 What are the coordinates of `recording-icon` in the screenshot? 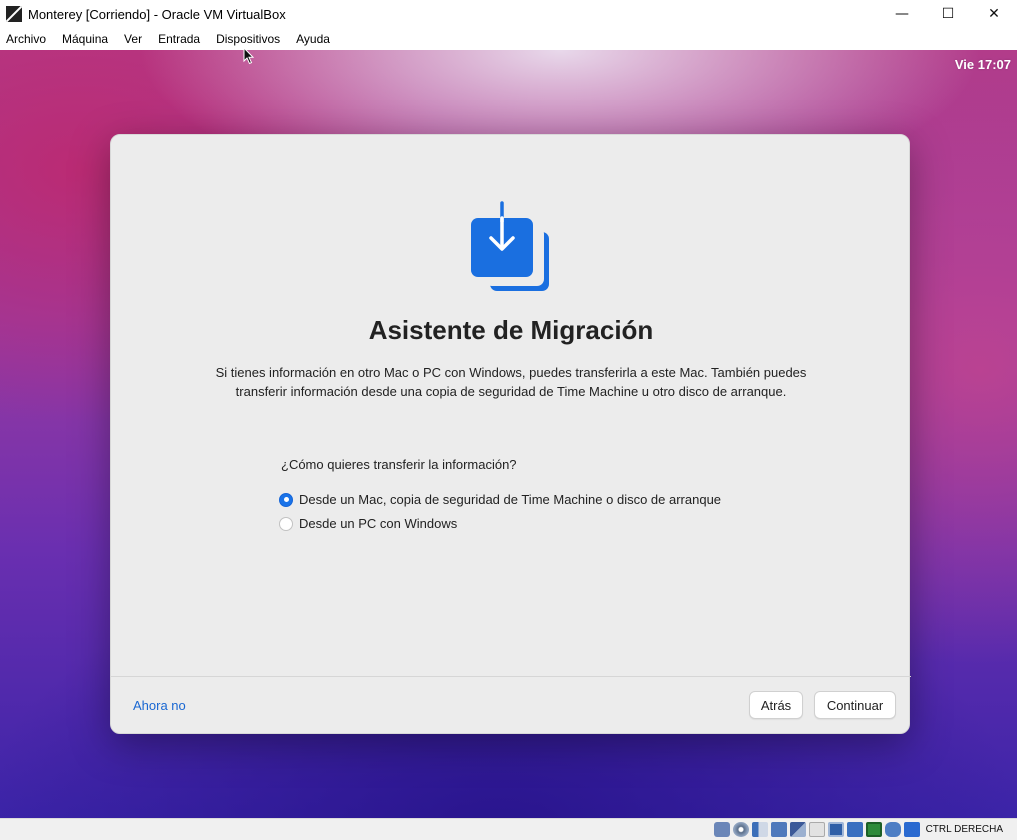 It's located at (854, 829).